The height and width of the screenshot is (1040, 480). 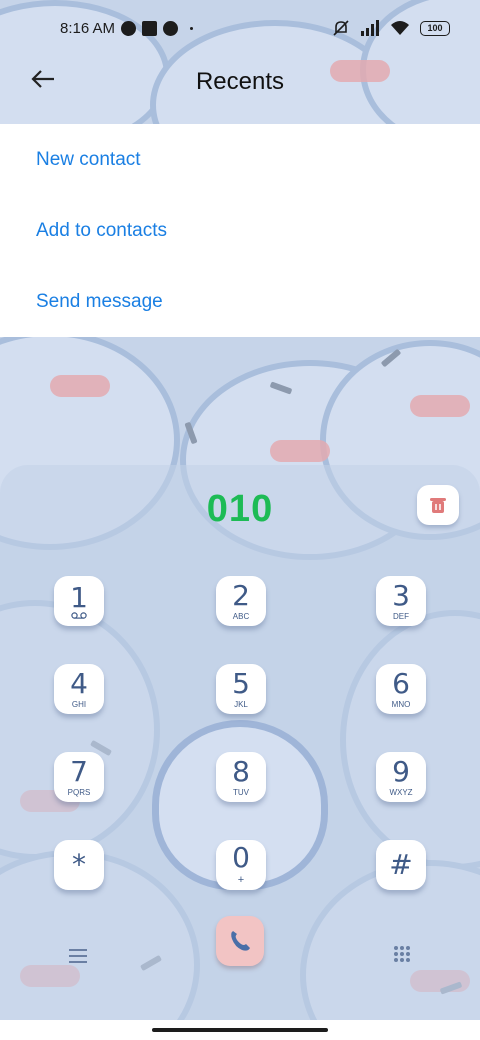 I want to click on key-letters: DEF, so click(x=401, y=616).